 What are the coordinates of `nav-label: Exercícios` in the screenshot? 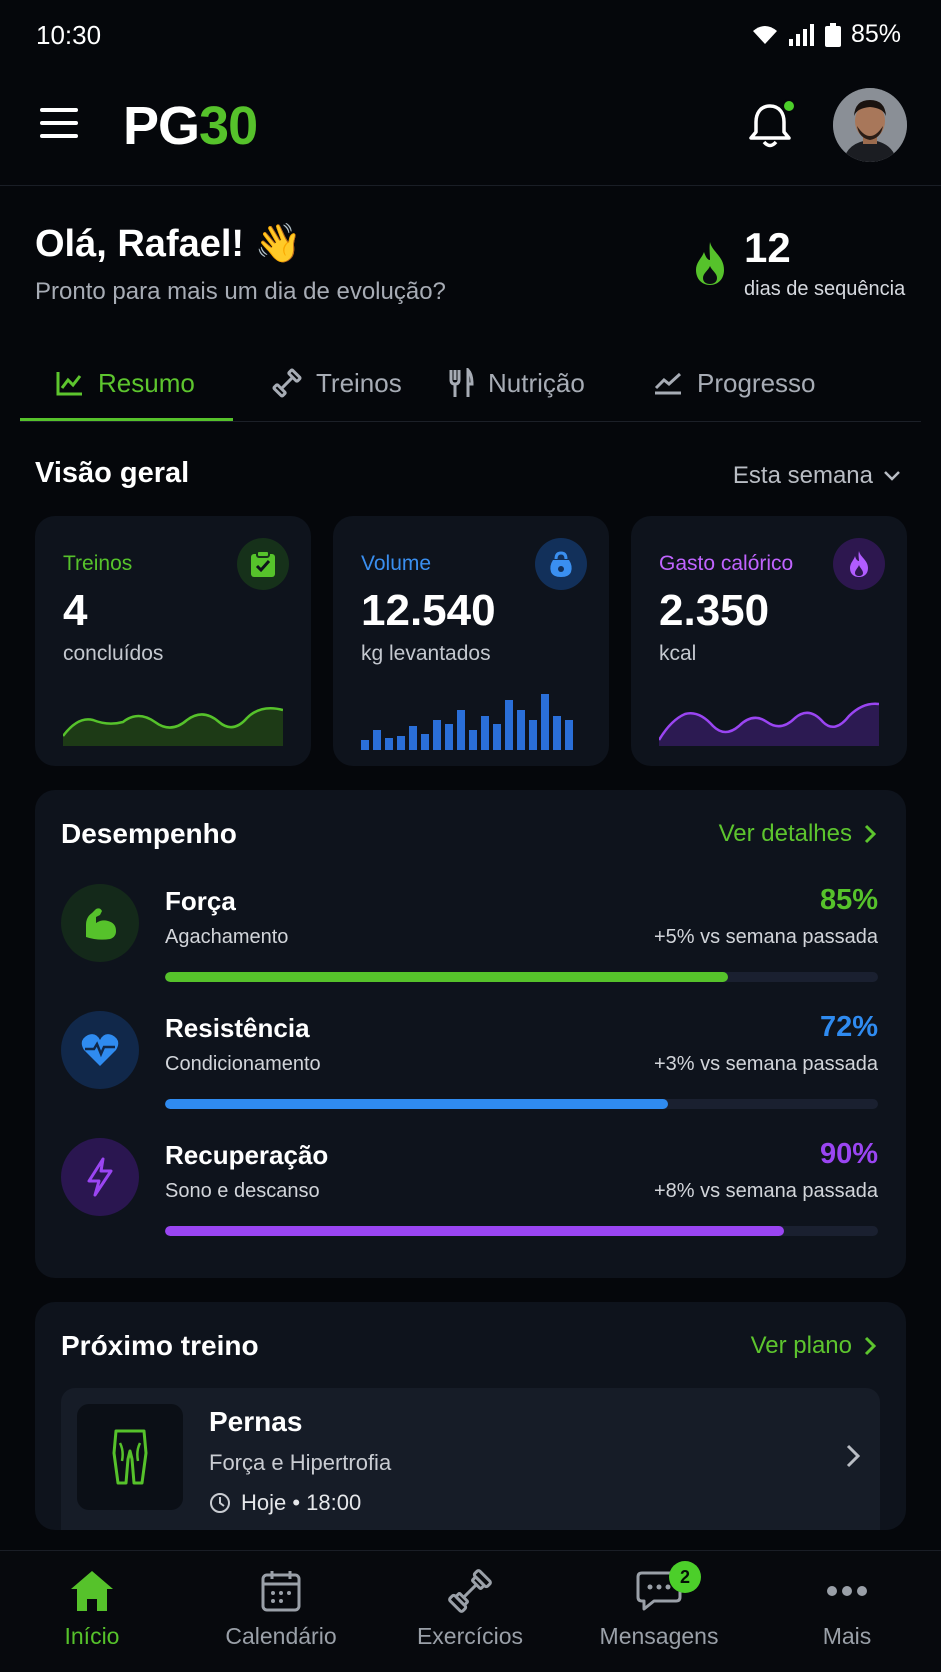 It's located at (470, 1636).